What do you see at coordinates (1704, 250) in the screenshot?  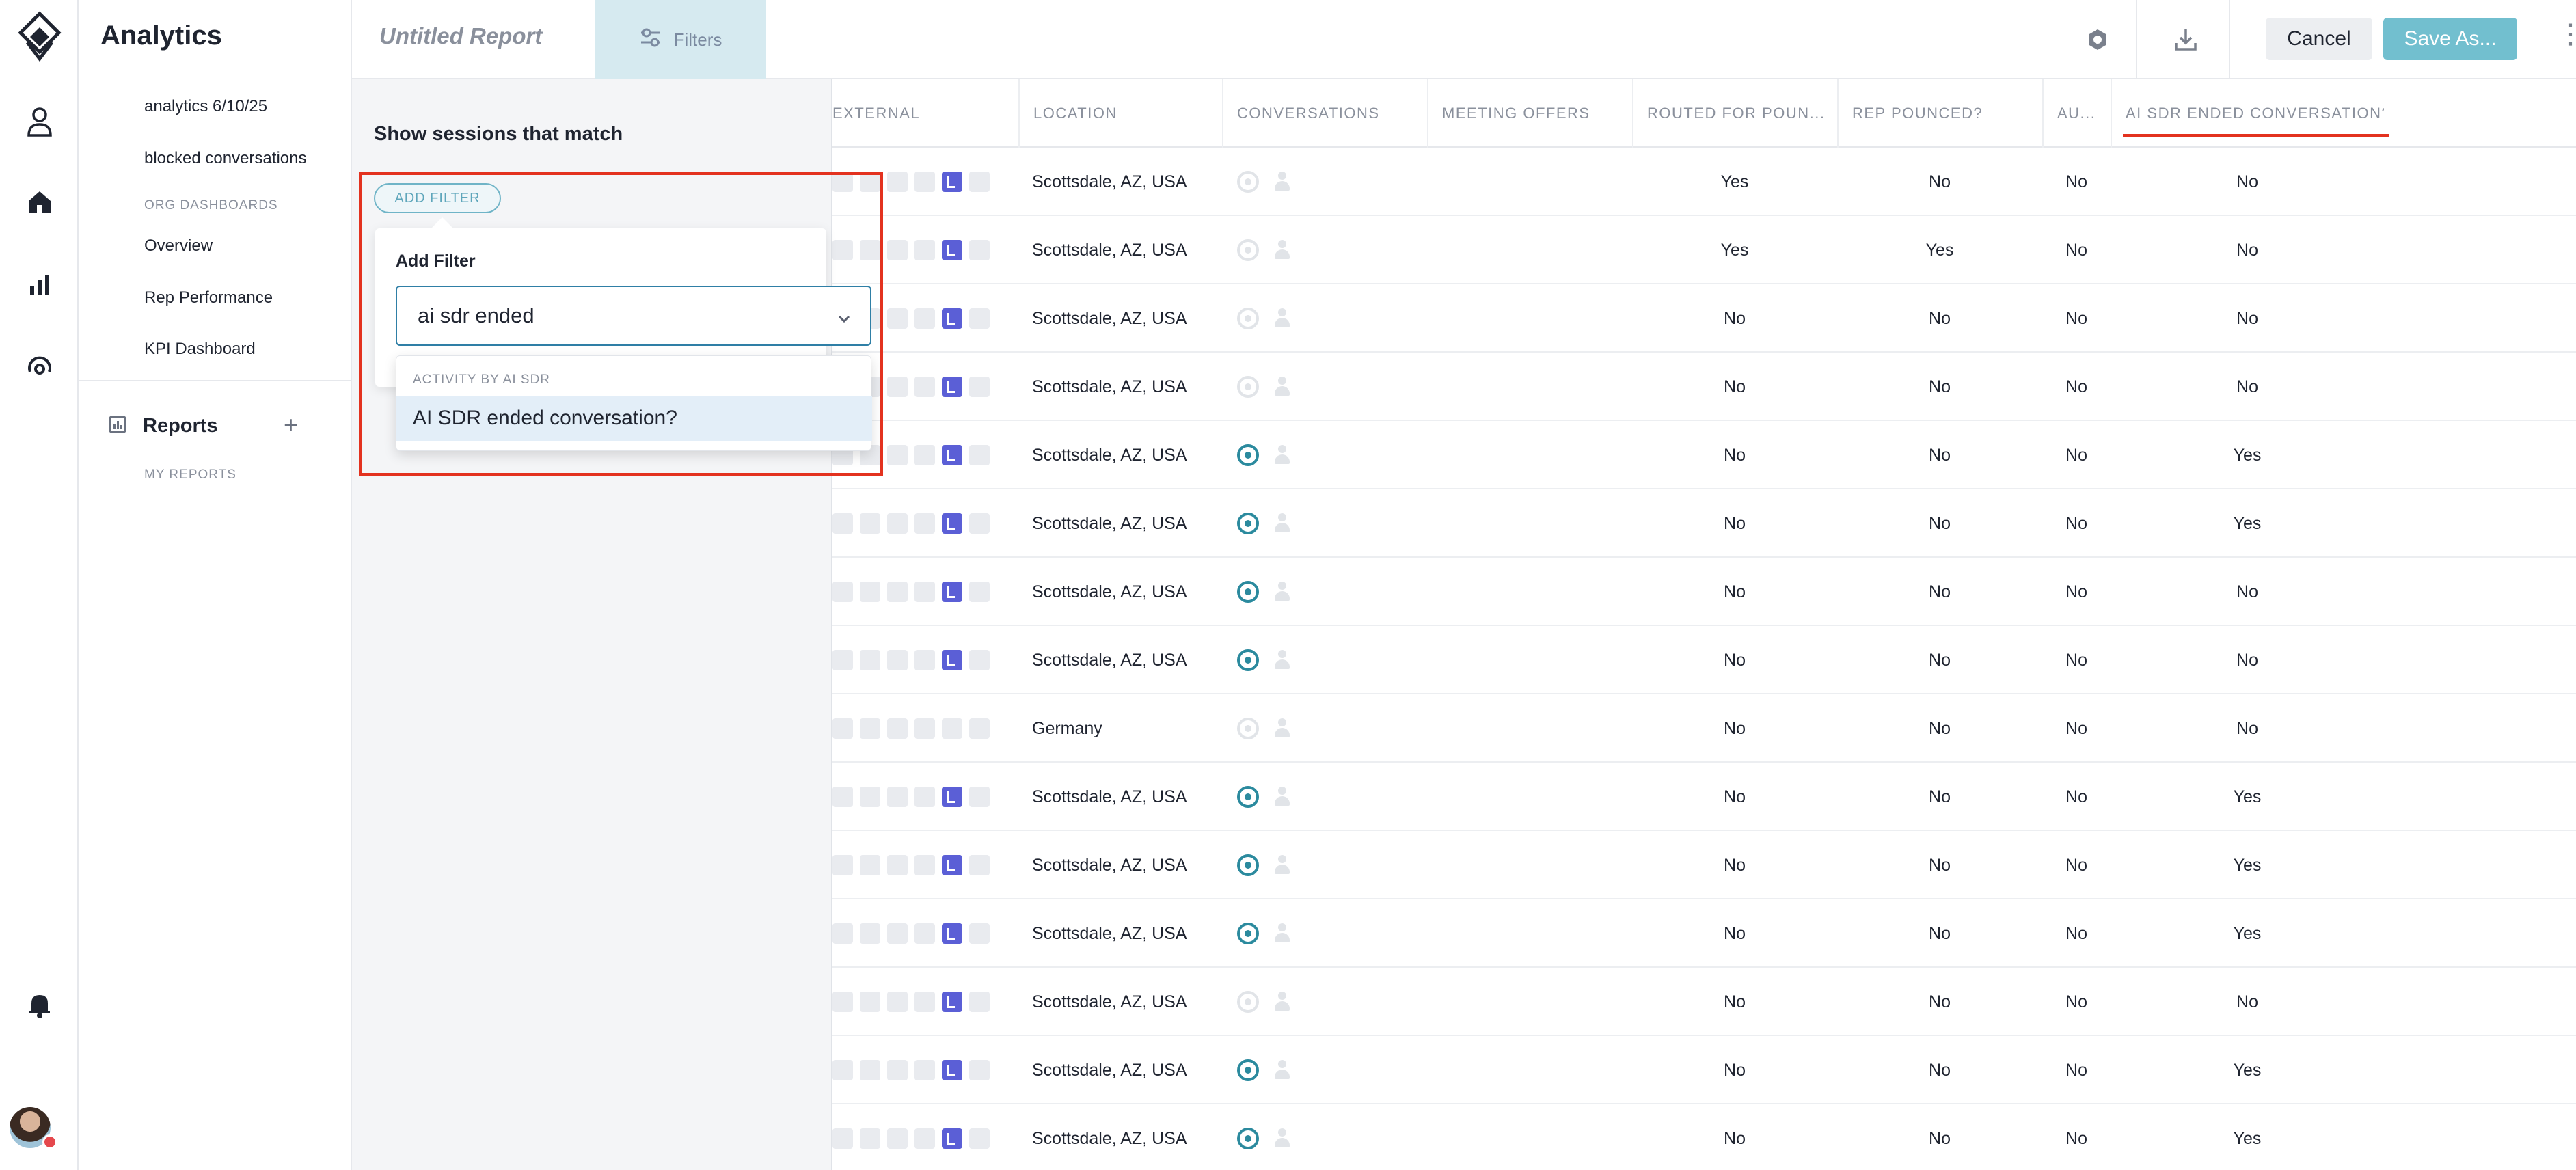 I see `table-row: Scottsdale, AZ, USA Yes Yes No No` at bounding box center [1704, 250].